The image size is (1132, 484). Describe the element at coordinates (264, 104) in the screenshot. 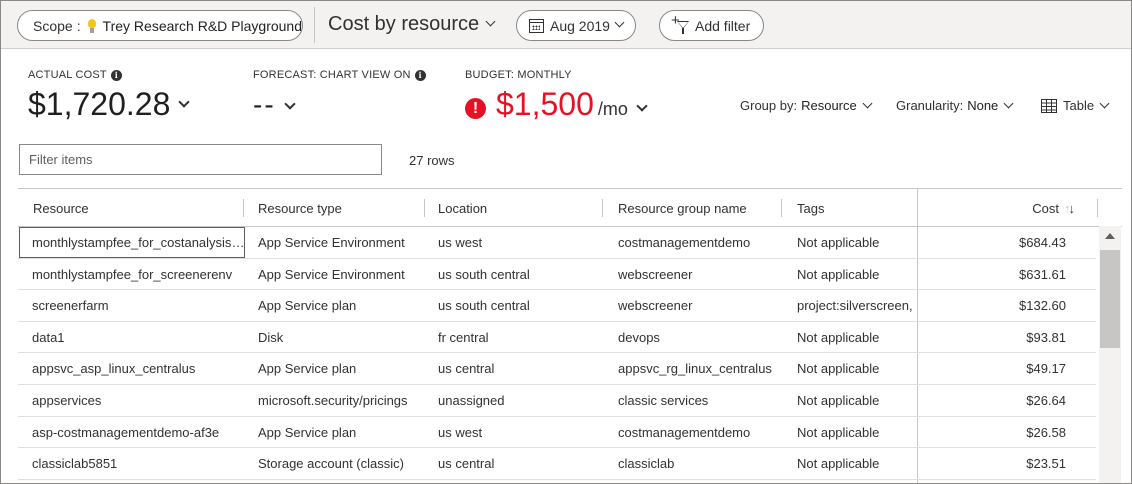

I see `forecast-value: --` at that location.